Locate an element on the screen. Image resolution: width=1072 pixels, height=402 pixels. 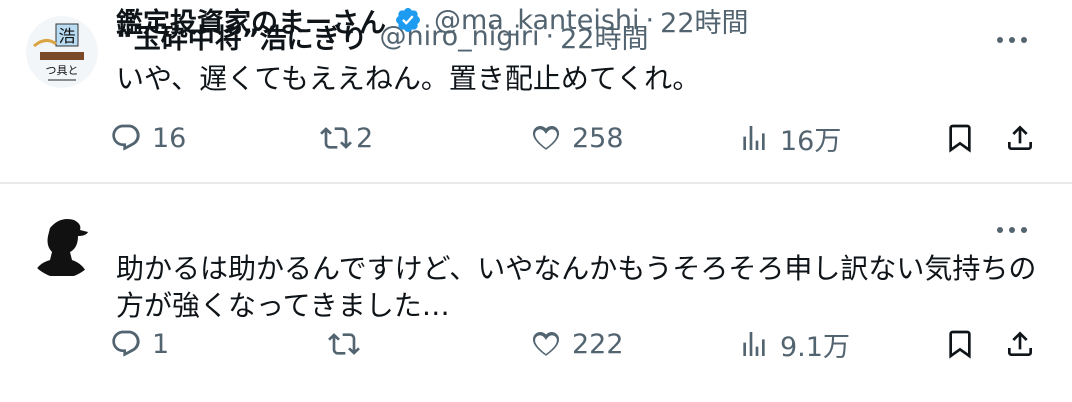
repost-button is located at coordinates (349, 344).